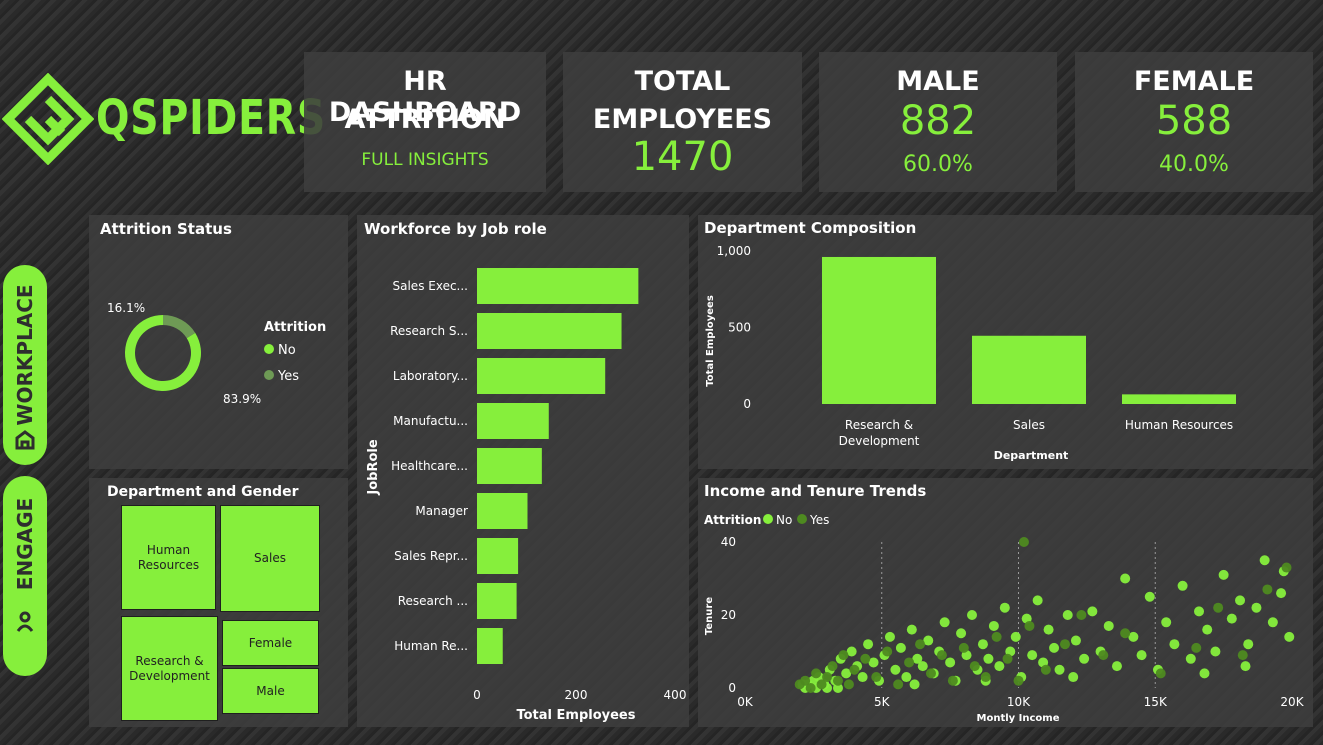  What do you see at coordinates (126, 308) in the screenshot?
I see `donut-label-yes: 16.1%` at bounding box center [126, 308].